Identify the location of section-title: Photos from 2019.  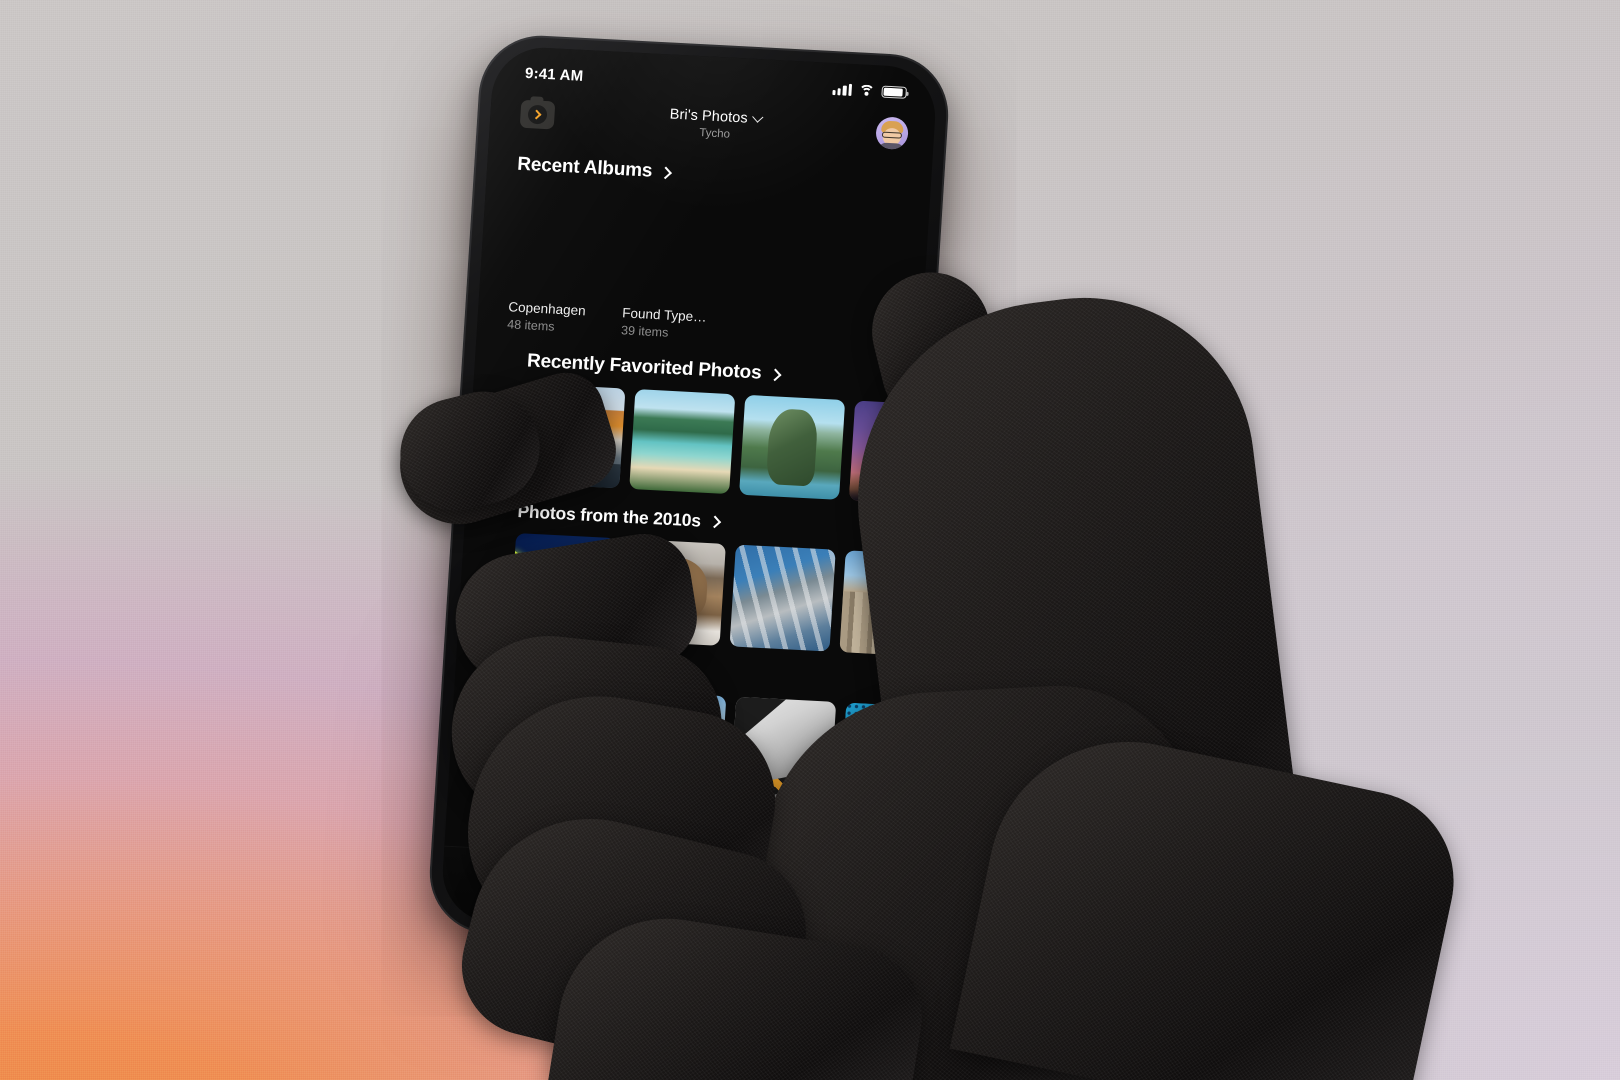
(558, 665).